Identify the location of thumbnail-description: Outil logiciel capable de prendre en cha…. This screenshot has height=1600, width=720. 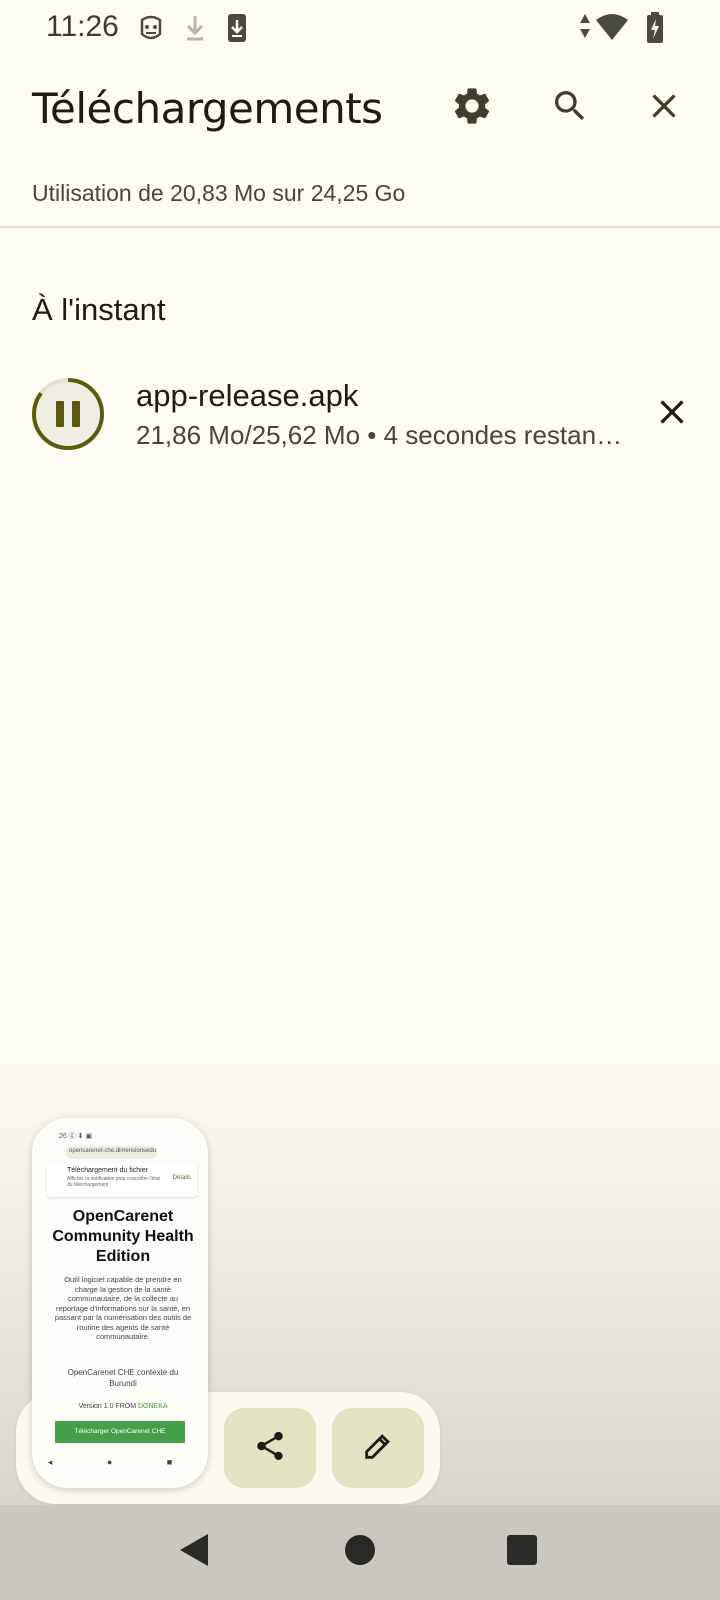
(123, 1308).